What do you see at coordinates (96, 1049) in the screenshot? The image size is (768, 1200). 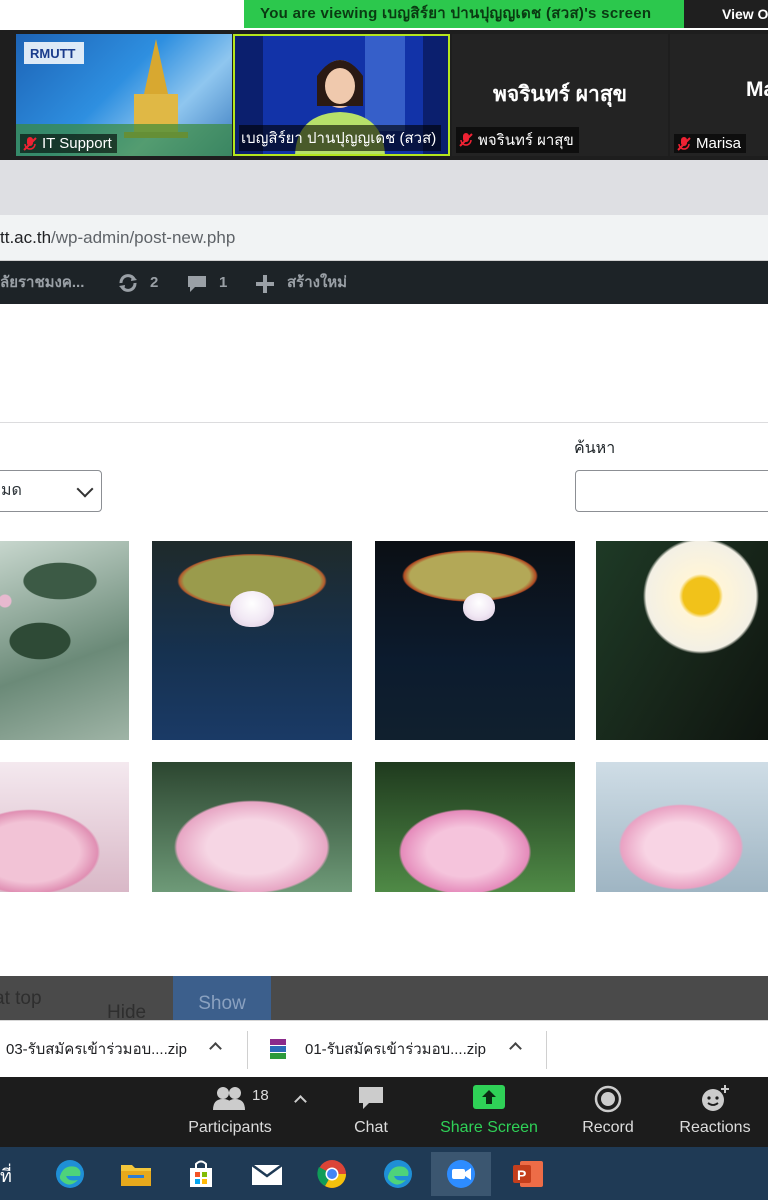 I see `download-item: 03-รับสมัครเข้าร่วมอบ....zip` at bounding box center [96, 1049].